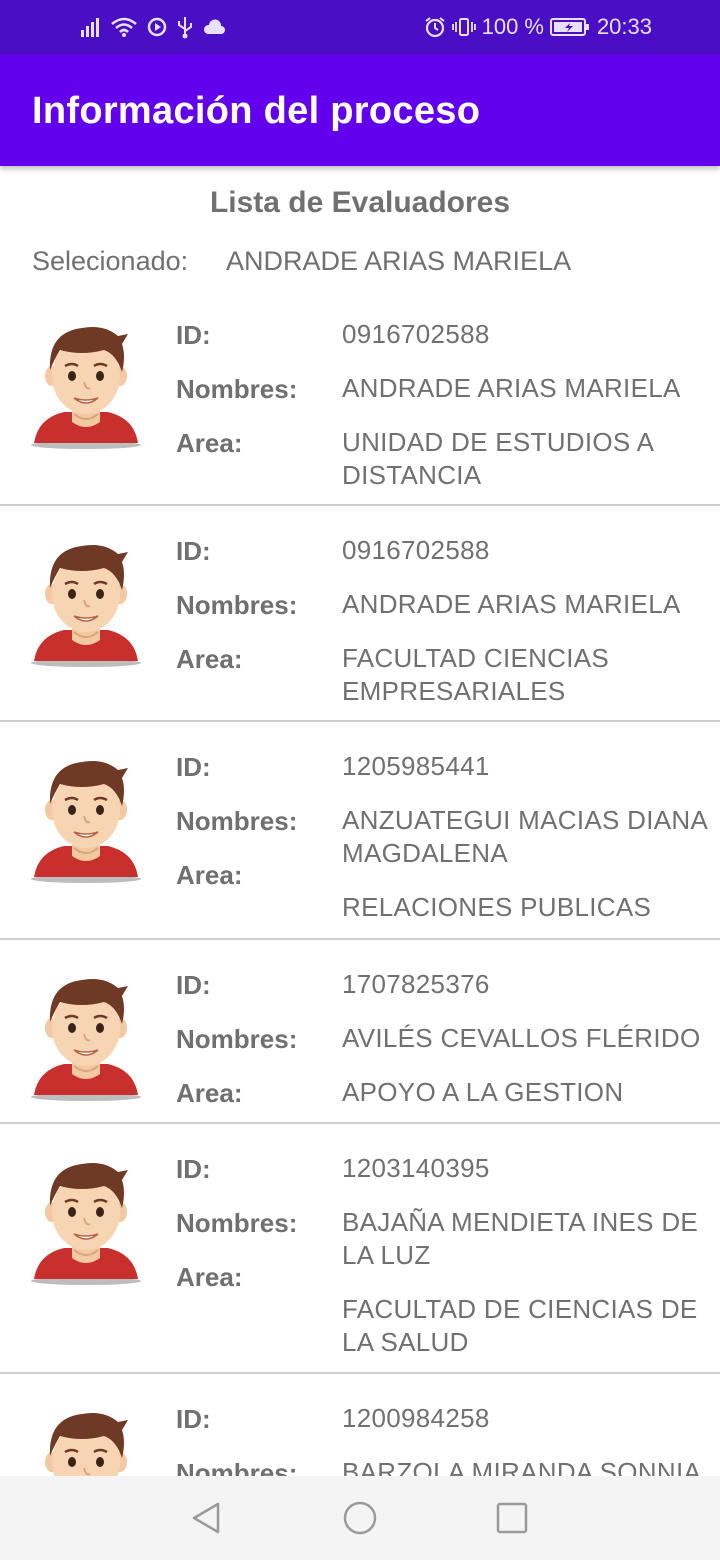 The image size is (720, 1560). Describe the element at coordinates (91, 27) in the screenshot. I see `signal-icon` at that location.